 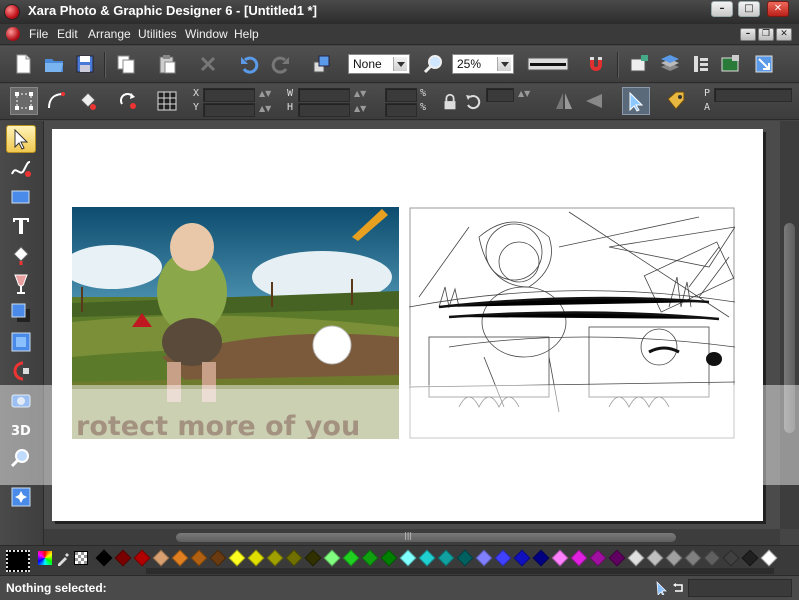 What do you see at coordinates (679, 587) in the screenshot?
I see `snap-status-icon` at bounding box center [679, 587].